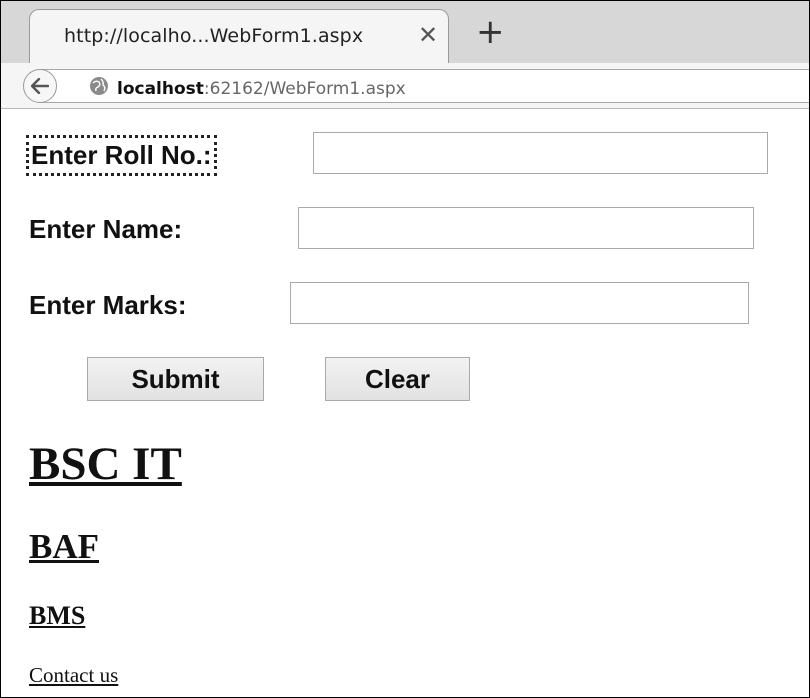 The height and width of the screenshot is (698, 810). What do you see at coordinates (175, 379) in the screenshot?
I see `submit-button: Submit` at bounding box center [175, 379].